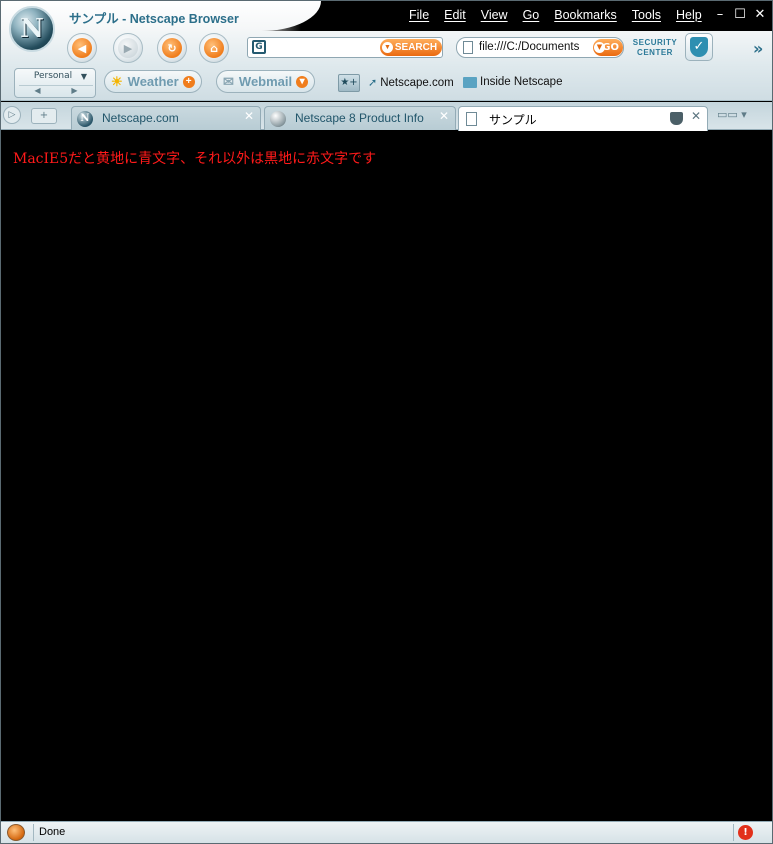 The image size is (773, 844). Describe the element at coordinates (278, 119) in the screenshot. I see `globe-icon` at that location.